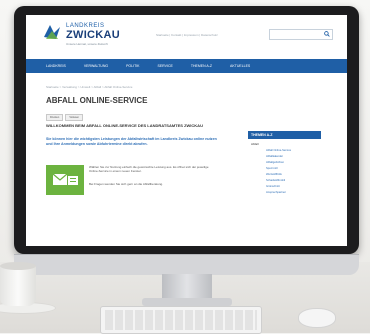 This screenshot has width=370, height=334. What do you see at coordinates (187, 302) in the screenshot?
I see `monitor-stand-foot` at bounding box center [187, 302].